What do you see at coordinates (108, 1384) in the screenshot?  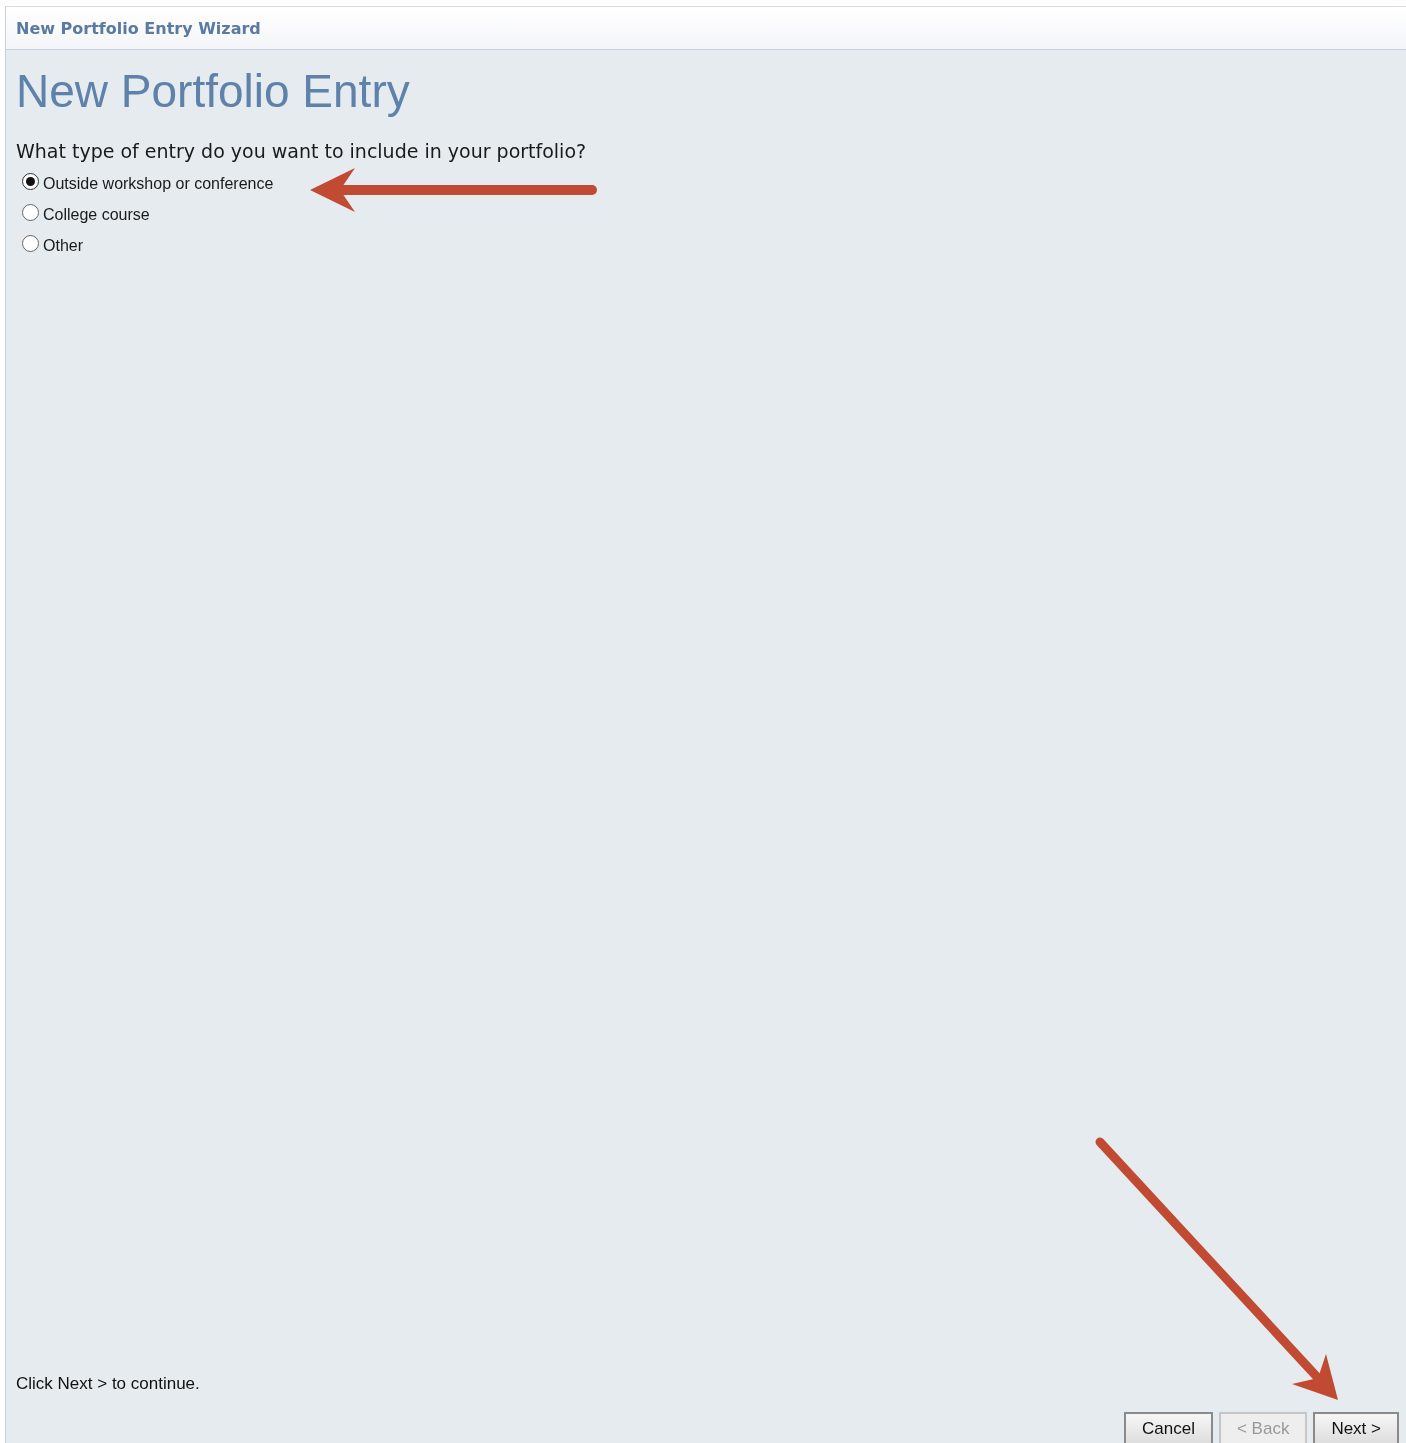 I see `hint-text: Click Next > to continue.` at bounding box center [108, 1384].